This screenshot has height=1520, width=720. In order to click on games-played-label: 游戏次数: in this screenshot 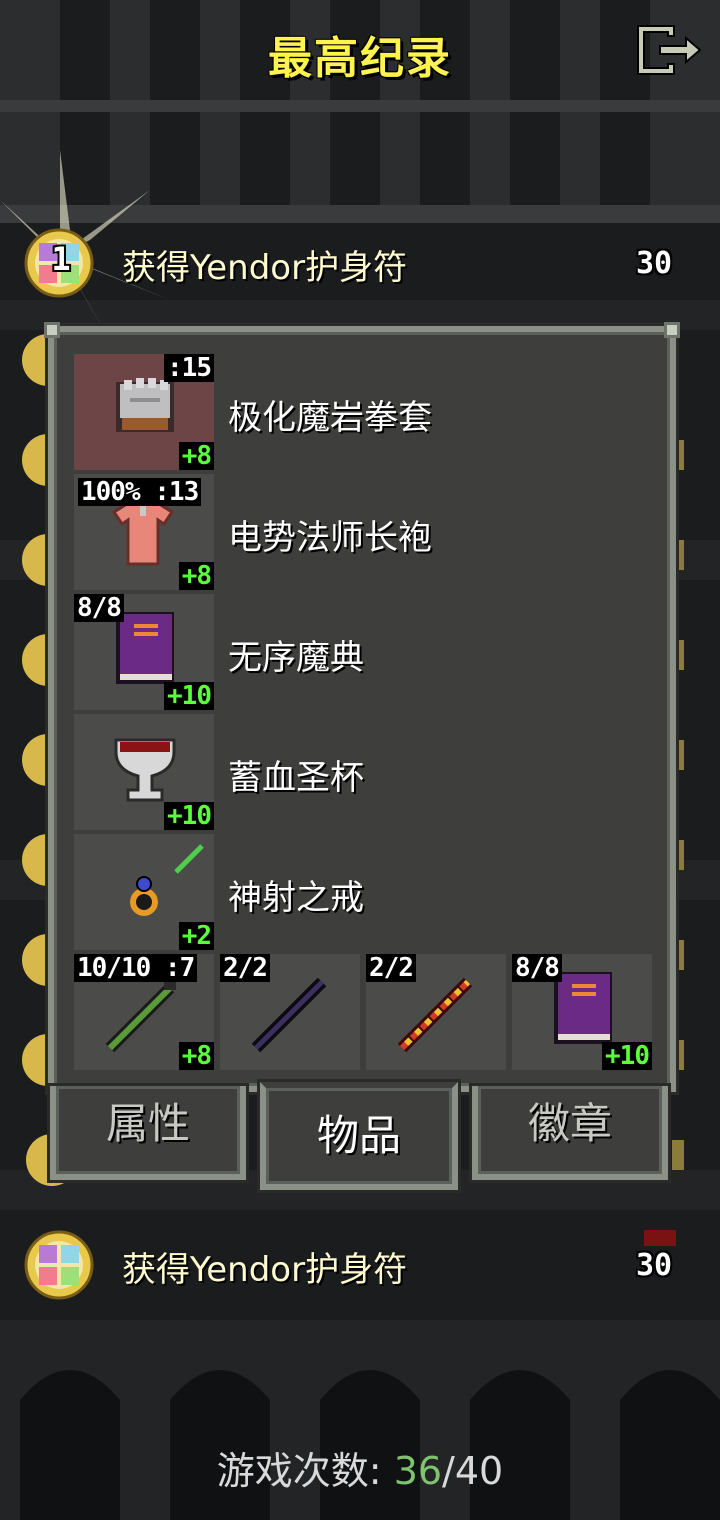, I will do `click(299, 1471)`.